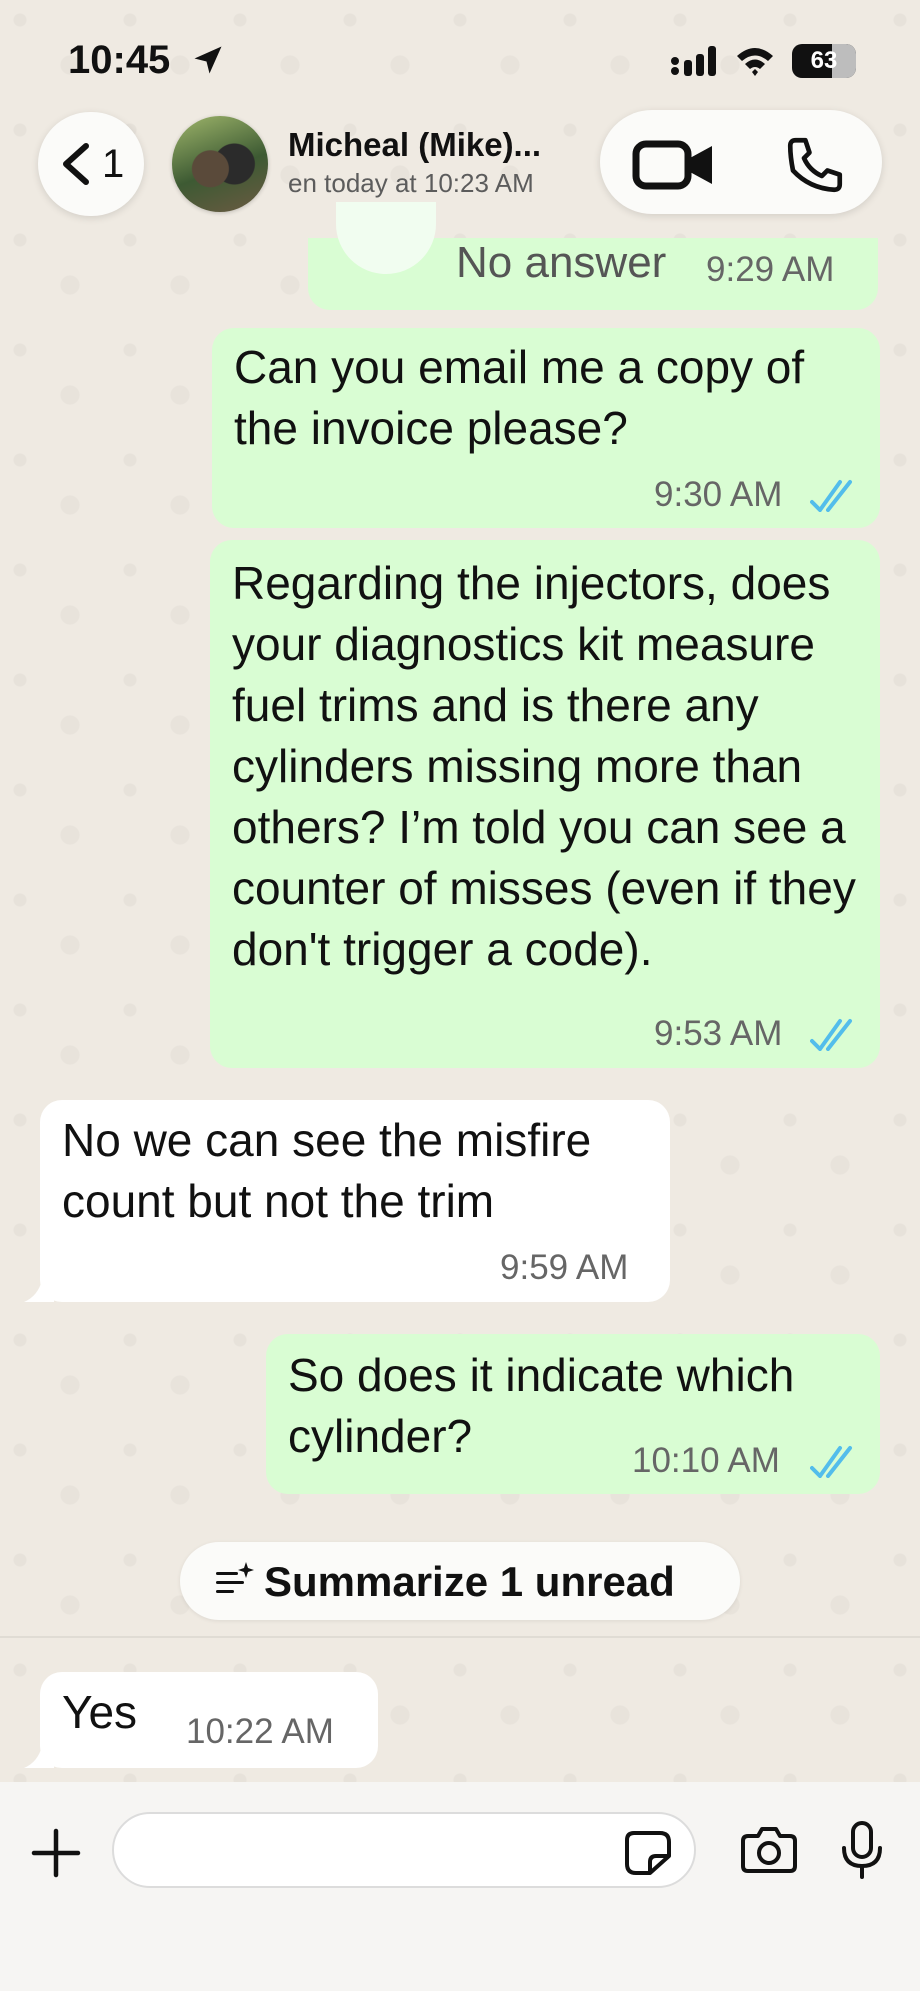  I want to click on message-input, so click(404, 1850).